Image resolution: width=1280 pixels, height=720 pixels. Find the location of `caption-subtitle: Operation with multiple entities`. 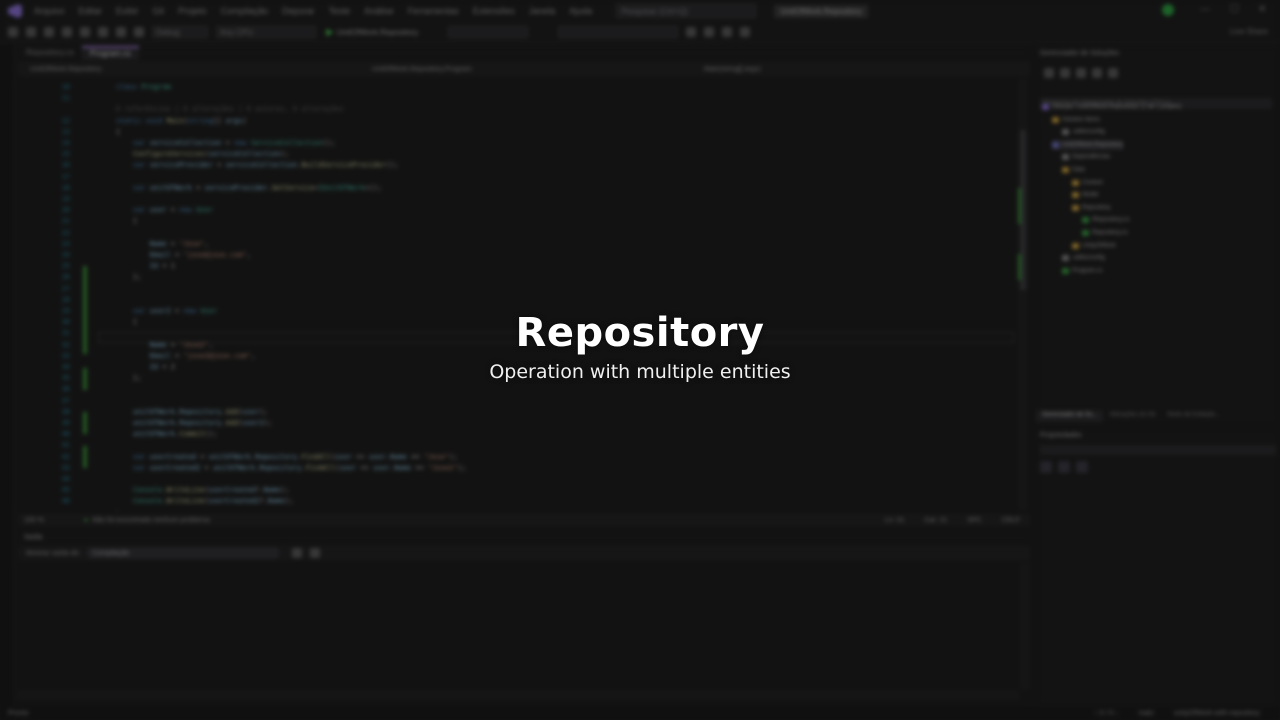

caption-subtitle: Operation with multiple entities is located at coordinates (640, 372).